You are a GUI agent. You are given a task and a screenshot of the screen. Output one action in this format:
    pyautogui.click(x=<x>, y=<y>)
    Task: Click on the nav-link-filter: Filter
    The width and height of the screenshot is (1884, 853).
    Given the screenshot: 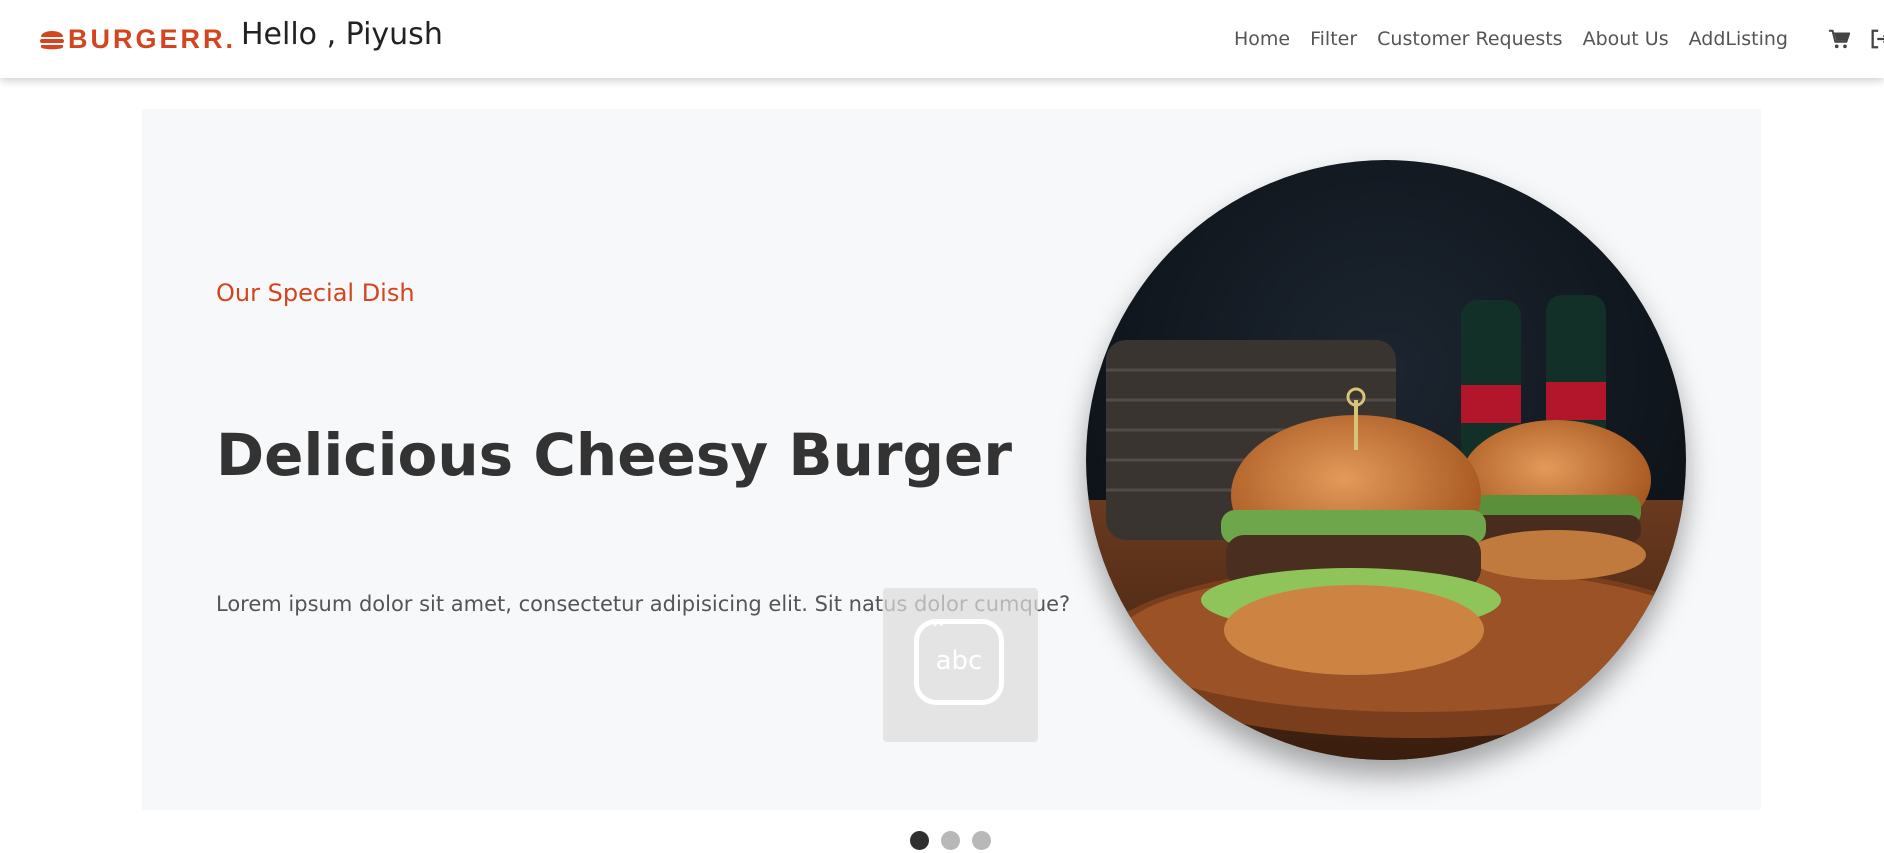 What is the action you would take?
    pyautogui.click(x=1333, y=39)
    